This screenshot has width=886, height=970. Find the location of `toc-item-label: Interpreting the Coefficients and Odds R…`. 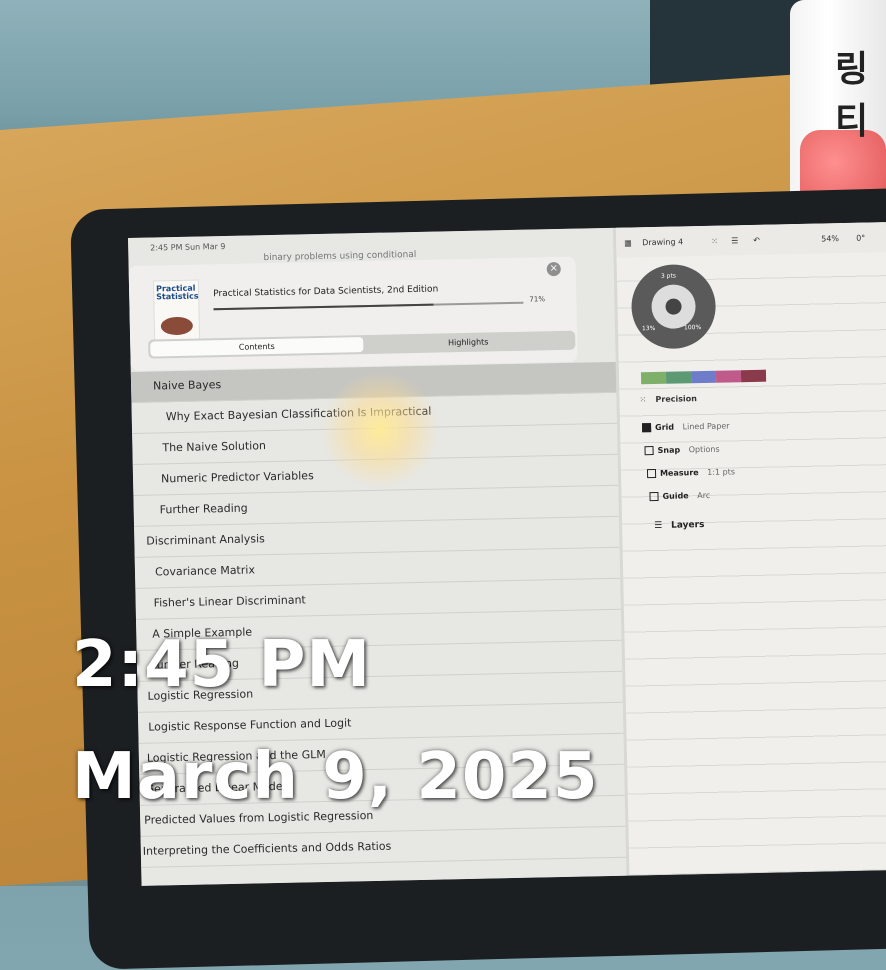

toc-item-label: Interpreting the Coefficients and Odds R… is located at coordinates (267, 848).